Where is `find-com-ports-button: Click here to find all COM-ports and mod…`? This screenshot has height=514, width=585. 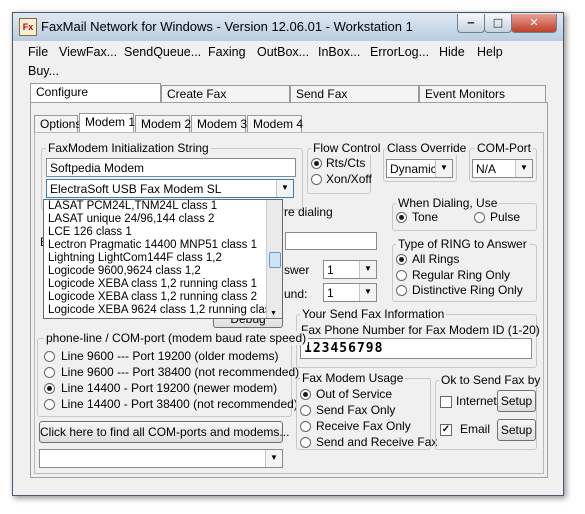
find-com-ports-button: Click here to find all COM-ports and mod… is located at coordinates (164, 432).